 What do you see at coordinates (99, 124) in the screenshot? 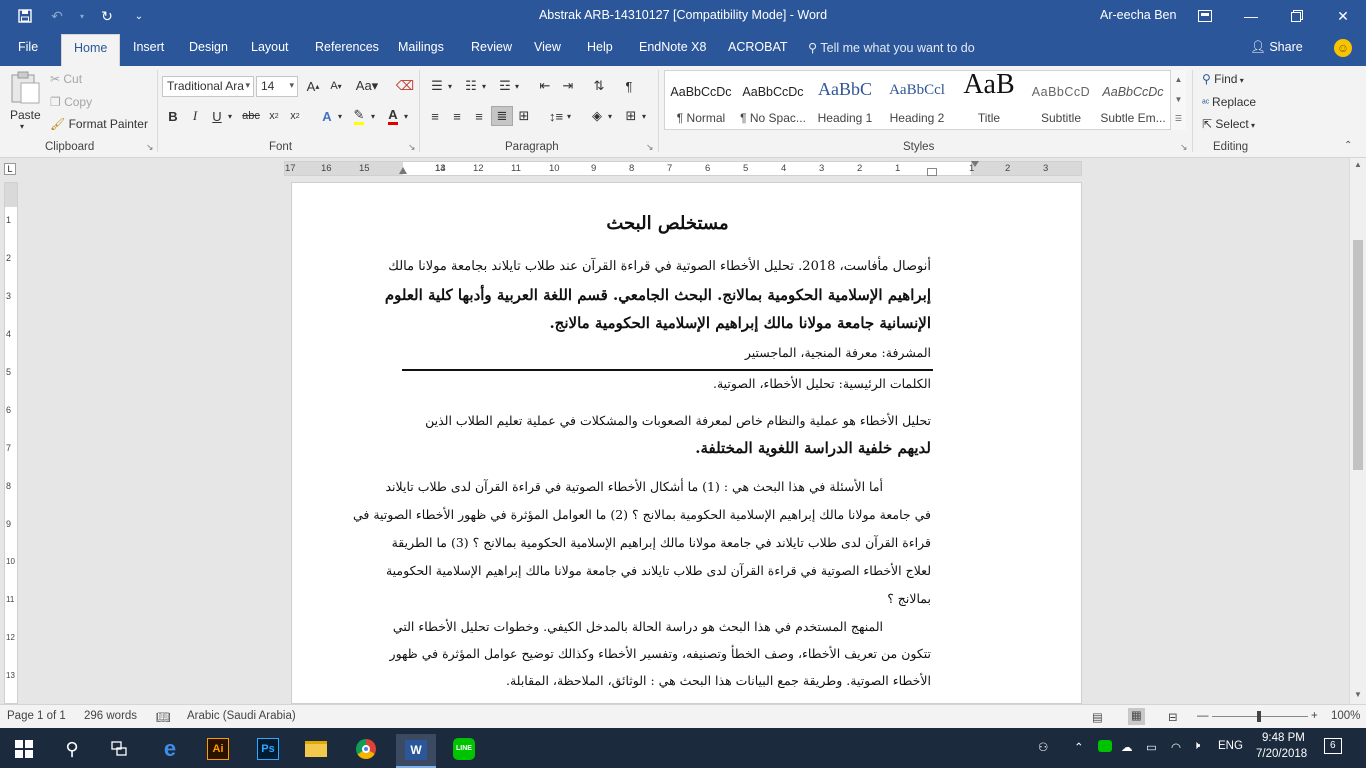
I see `format-painter-button: 🖌︎ Format Painter` at bounding box center [99, 124].